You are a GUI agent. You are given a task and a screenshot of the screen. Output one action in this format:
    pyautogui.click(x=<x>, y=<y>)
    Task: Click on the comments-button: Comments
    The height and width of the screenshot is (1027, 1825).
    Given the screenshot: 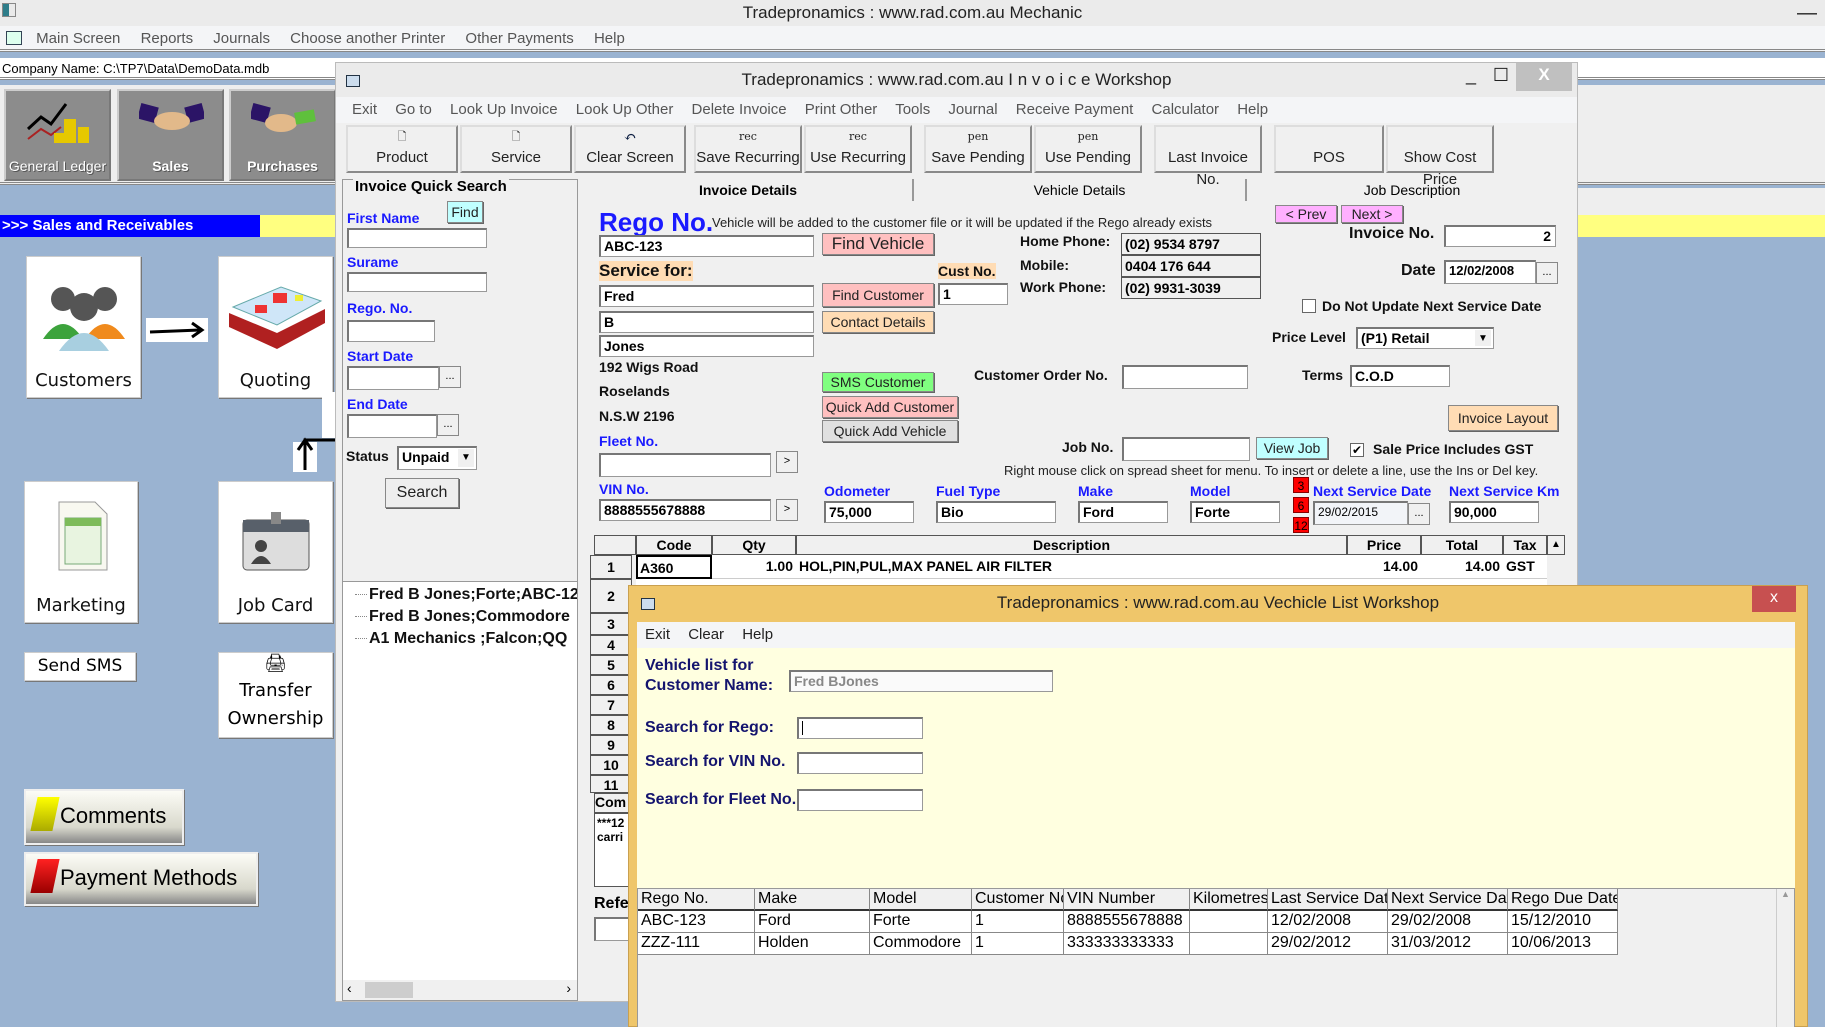 What is the action you would take?
    pyautogui.click(x=104, y=817)
    